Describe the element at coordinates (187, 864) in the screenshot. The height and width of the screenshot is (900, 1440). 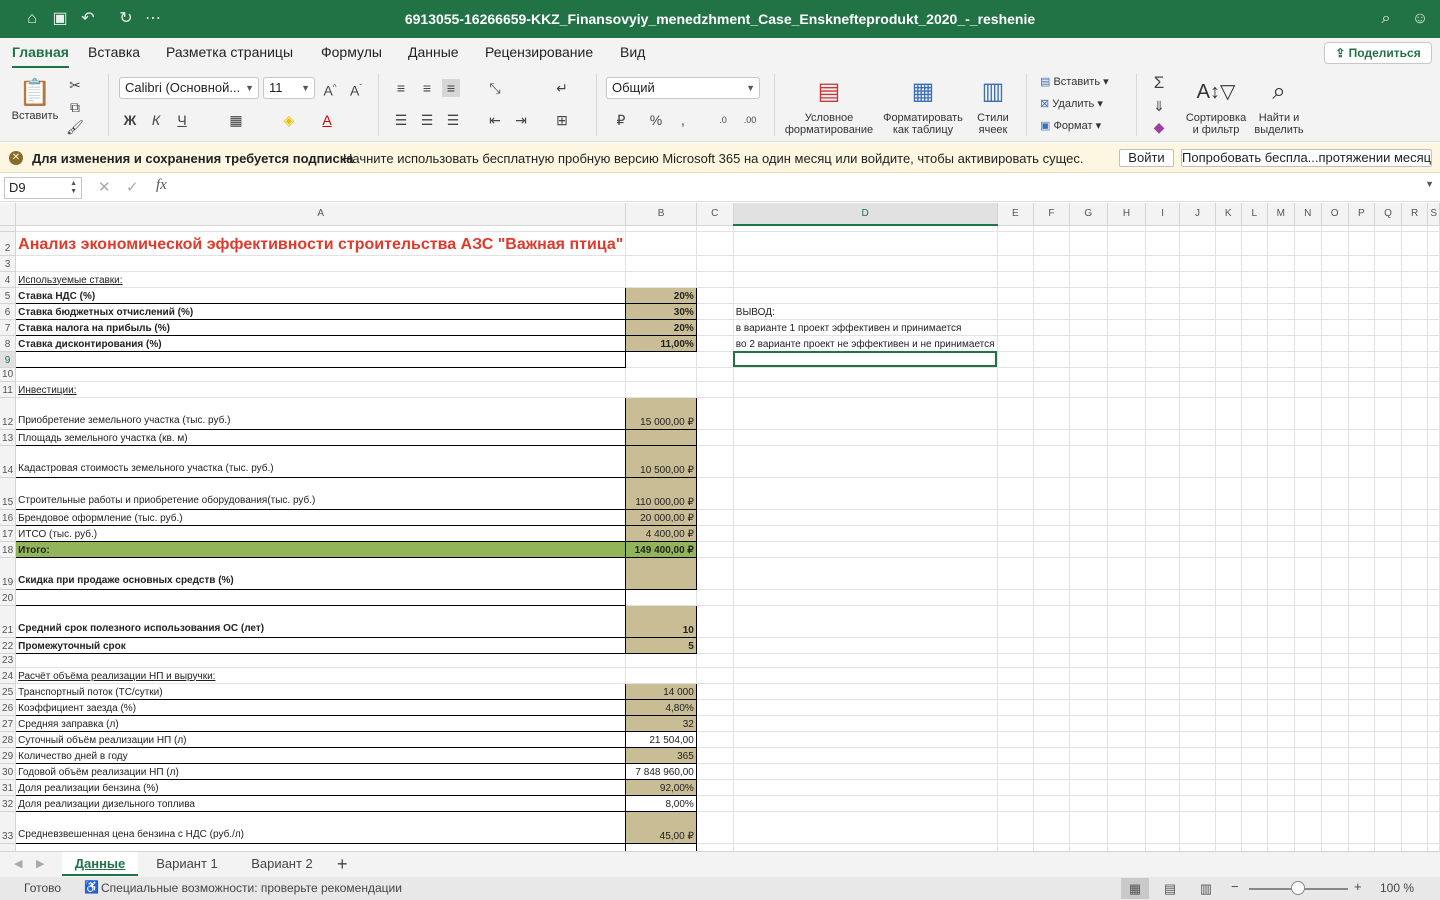
I see `sheet-tab-variant-1: Вариант 1` at that location.